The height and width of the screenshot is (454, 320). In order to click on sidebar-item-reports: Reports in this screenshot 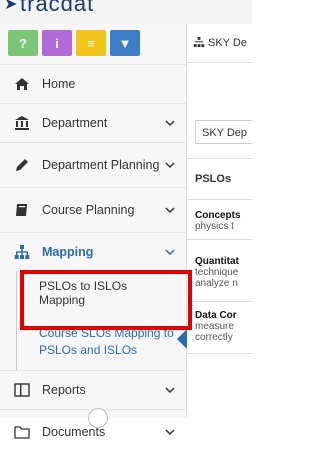, I will do `click(93, 389)`.